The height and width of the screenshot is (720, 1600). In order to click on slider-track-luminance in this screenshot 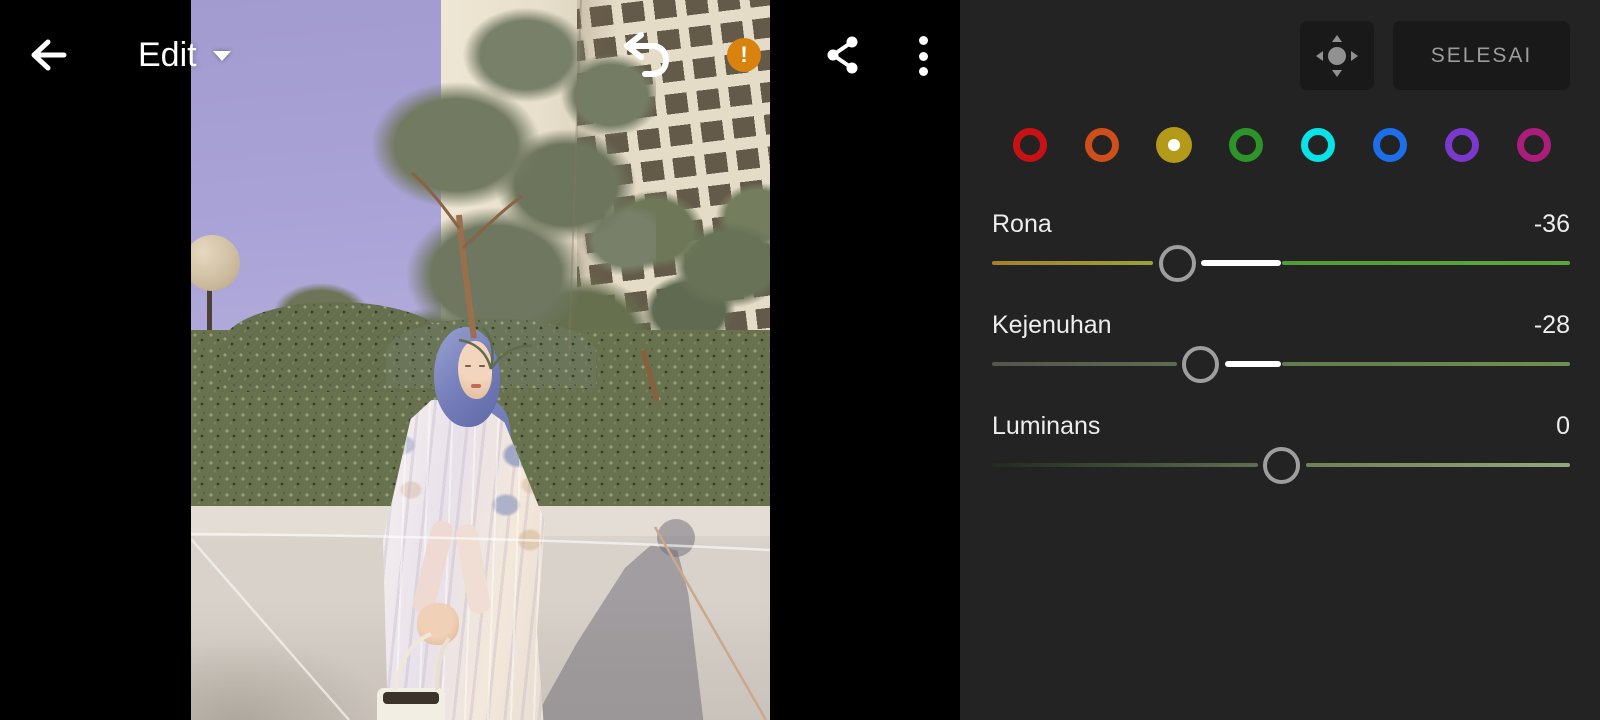, I will do `click(1281, 465)`.